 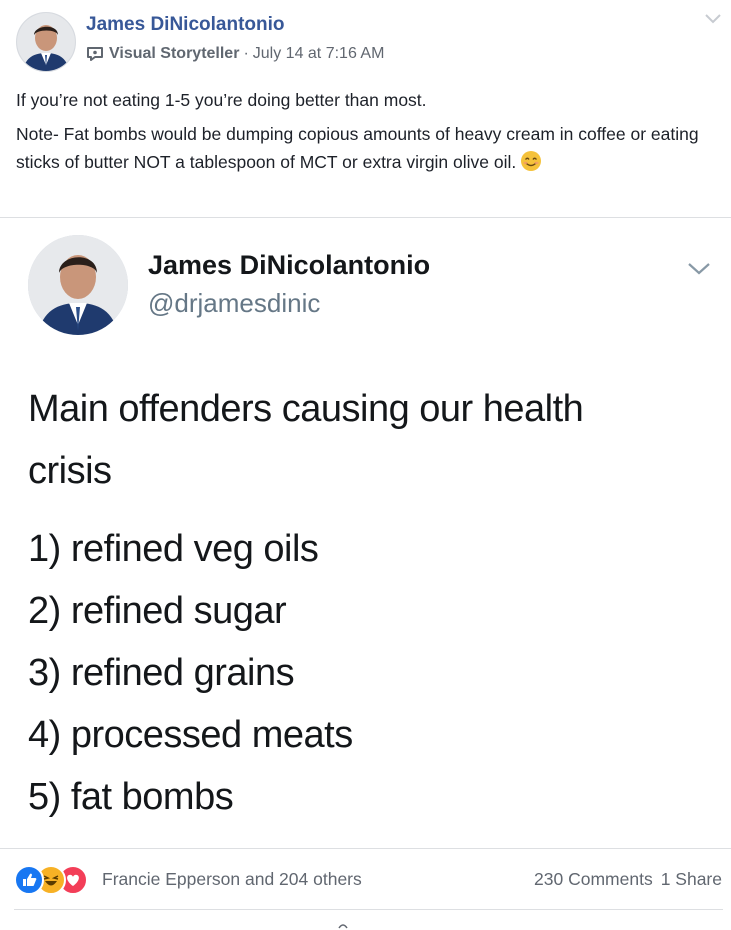 What do you see at coordinates (70, 471) in the screenshot?
I see `tweet-text-line: crisis` at bounding box center [70, 471].